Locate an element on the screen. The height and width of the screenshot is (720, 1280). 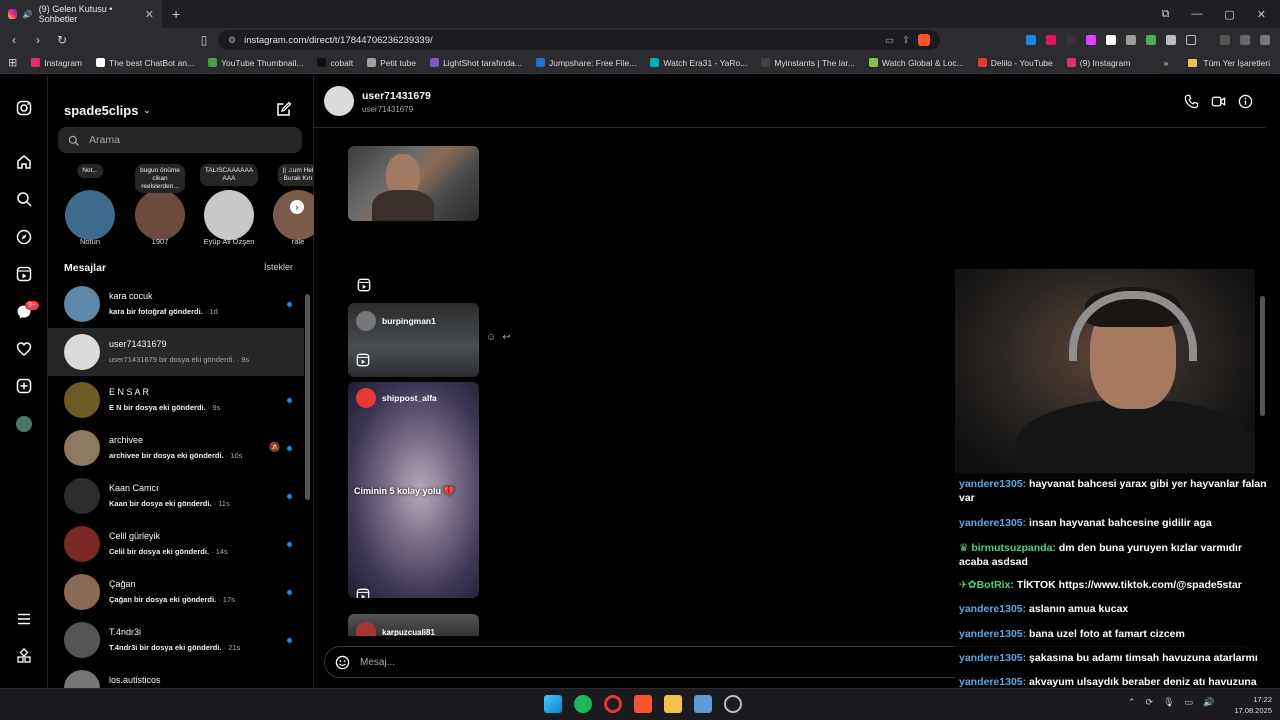
note-item: Not... Notun is located at coordinates (90, 207).